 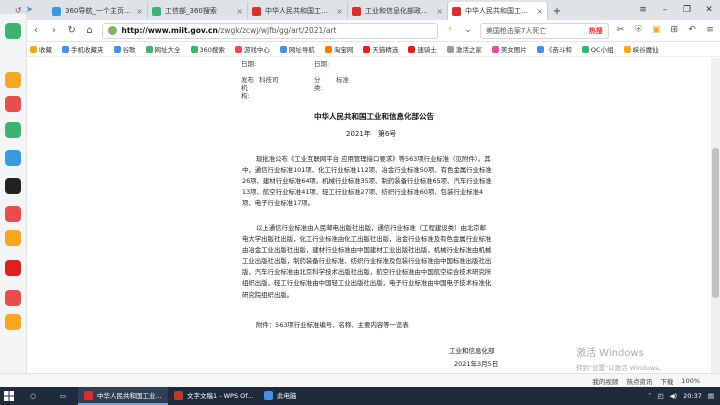 I want to click on tab-miit-active: 中华人民共和国工业和 ×, so click(x=498, y=11).